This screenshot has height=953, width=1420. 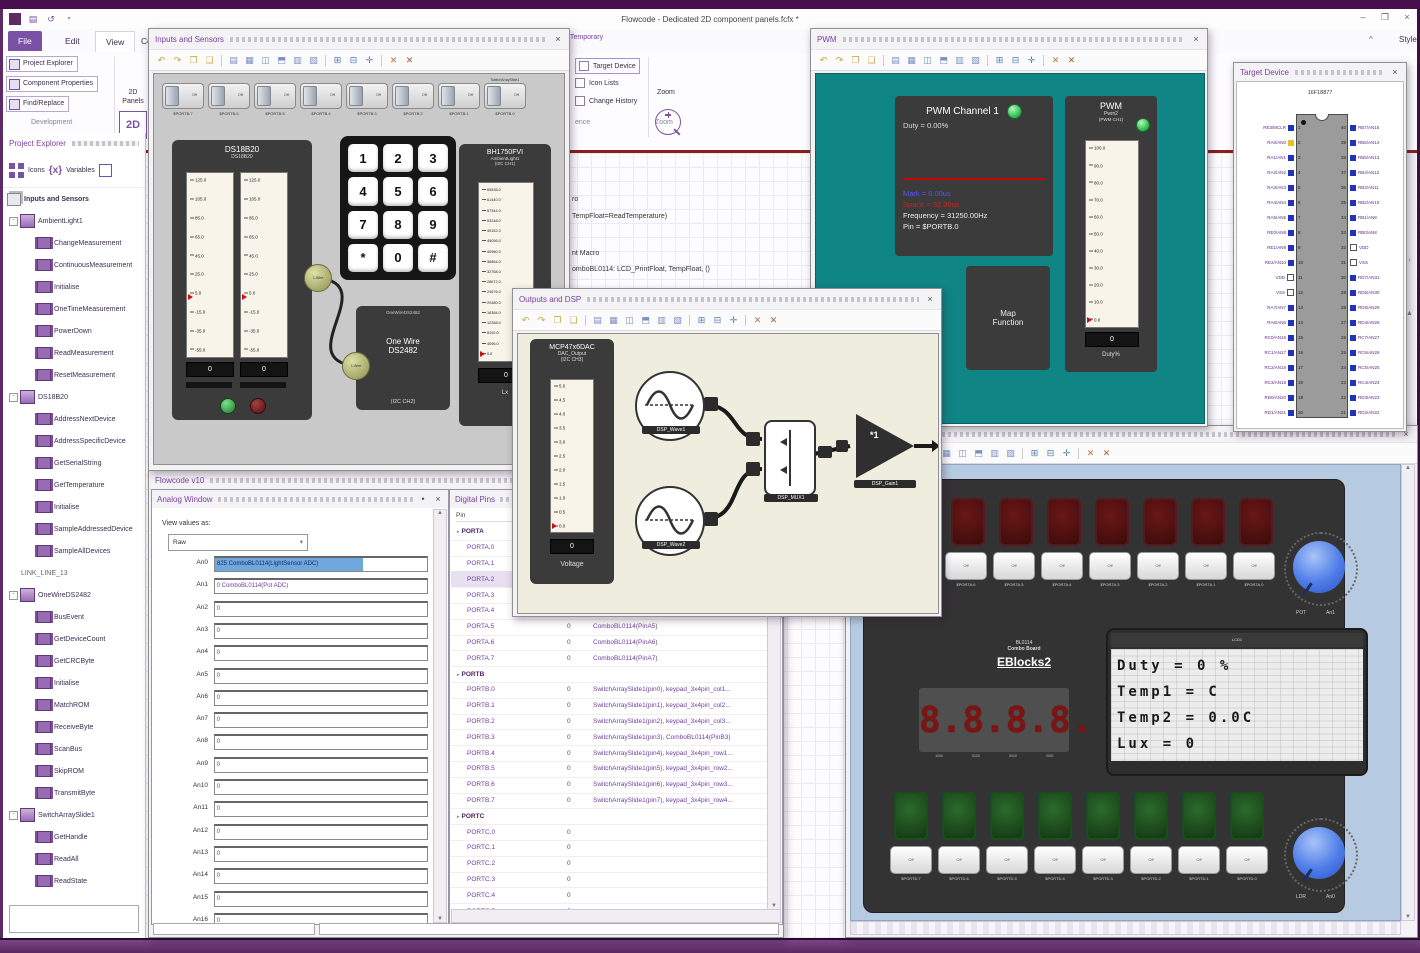 I want to click on digital-pin-row: ▸ PORTB, so click(x=610, y=674).